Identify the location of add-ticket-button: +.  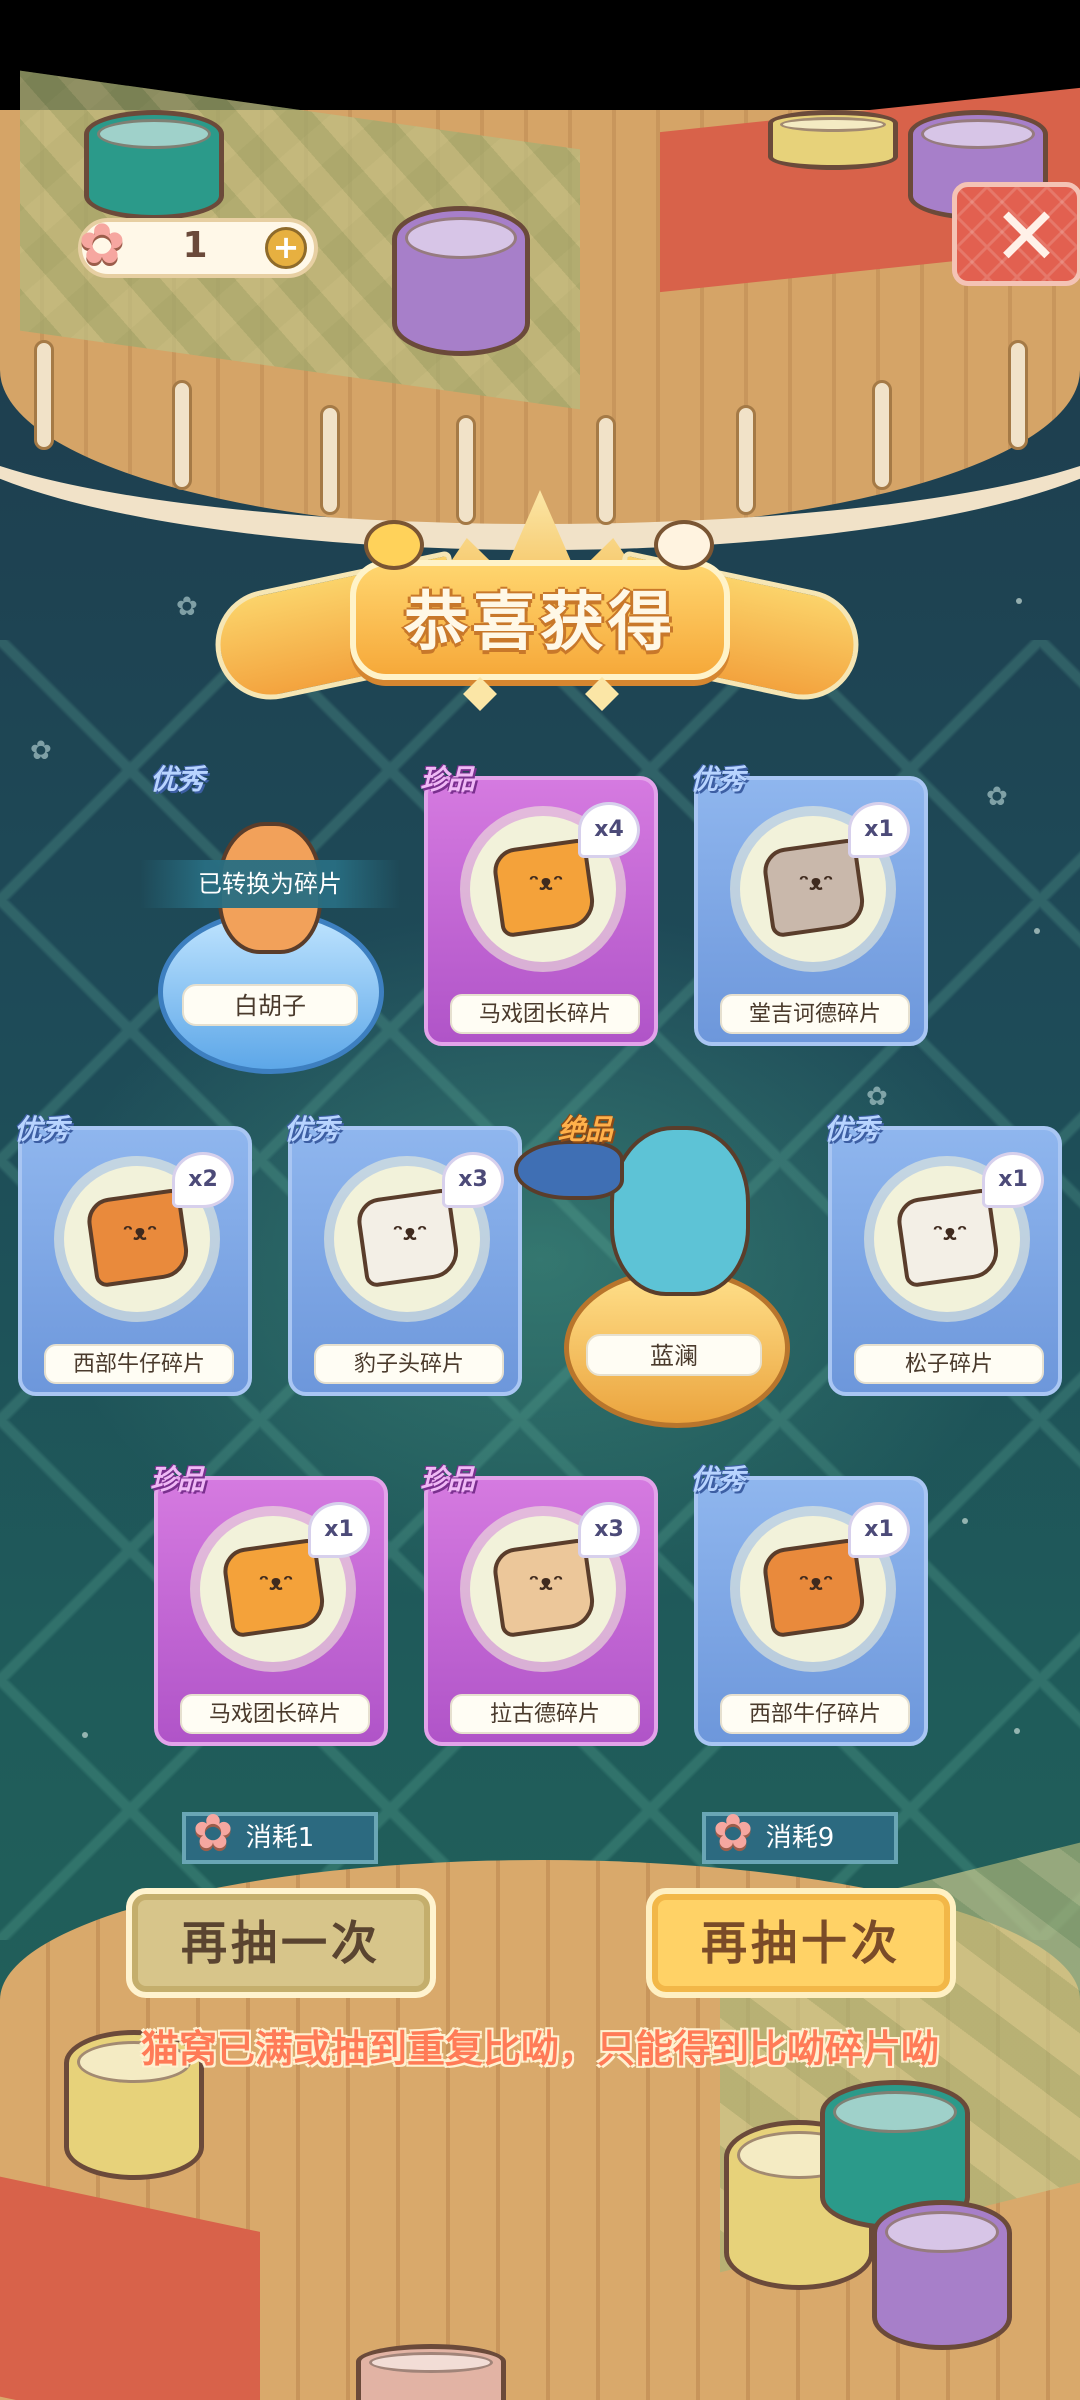
(286, 248).